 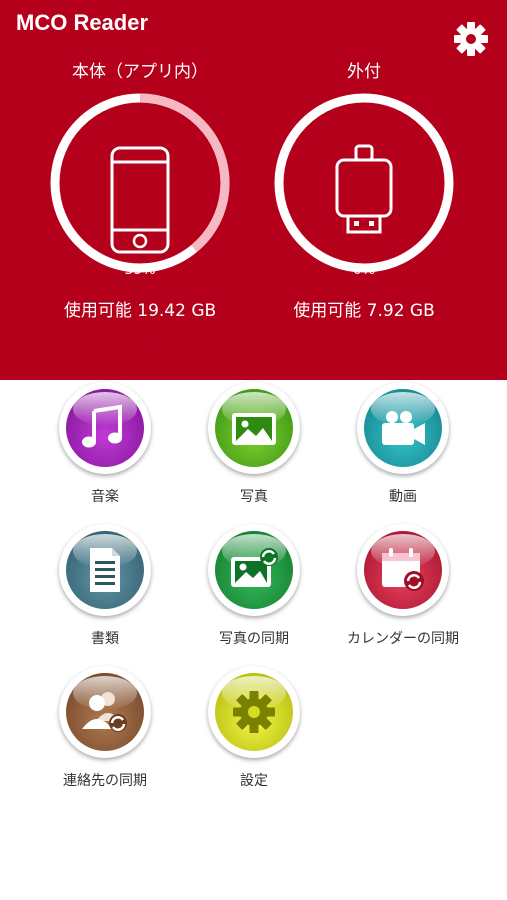 What do you see at coordinates (364, 72) in the screenshot?
I see `external-storage-label: 外付` at bounding box center [364, 72].